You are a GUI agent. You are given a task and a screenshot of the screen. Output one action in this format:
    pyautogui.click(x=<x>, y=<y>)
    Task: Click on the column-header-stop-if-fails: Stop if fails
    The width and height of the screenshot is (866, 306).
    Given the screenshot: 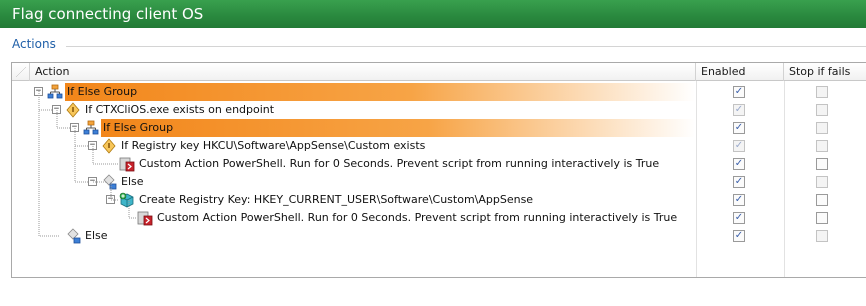 What is the action you would take?
    pyautogui.click(x=825, y=72)
    